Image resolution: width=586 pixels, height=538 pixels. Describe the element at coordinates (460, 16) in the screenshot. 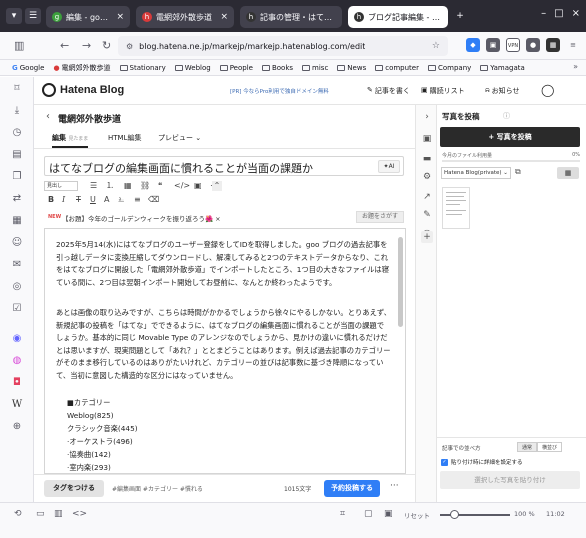

I see `new-tab-icon: +` at that location.